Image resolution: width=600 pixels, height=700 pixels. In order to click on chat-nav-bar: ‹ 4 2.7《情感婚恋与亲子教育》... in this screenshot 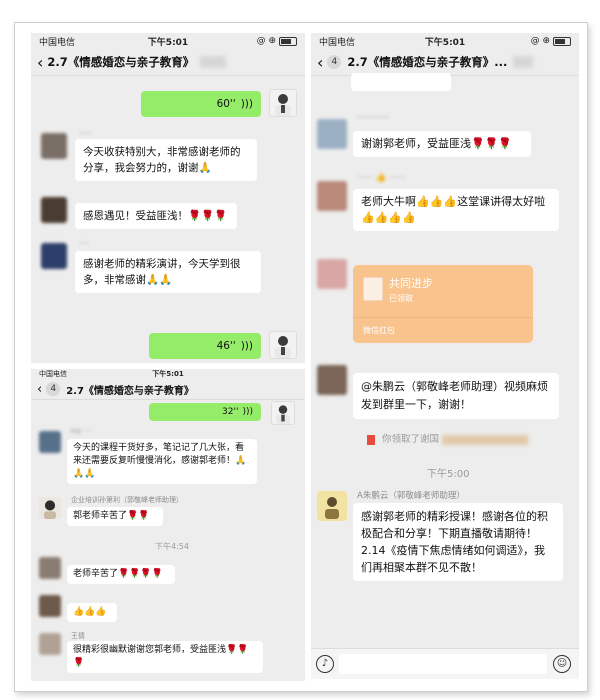, I will do `click(445, 62)`.